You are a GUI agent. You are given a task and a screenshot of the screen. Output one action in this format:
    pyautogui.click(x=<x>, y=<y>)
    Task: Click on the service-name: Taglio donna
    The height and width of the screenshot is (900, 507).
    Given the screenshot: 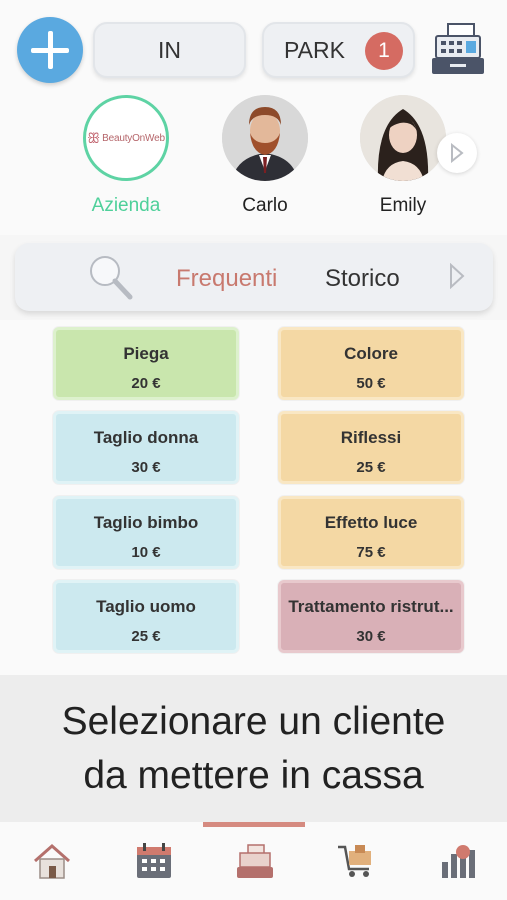 What is the action you would take?
    pyautogui.click(x=146, y=437)
    